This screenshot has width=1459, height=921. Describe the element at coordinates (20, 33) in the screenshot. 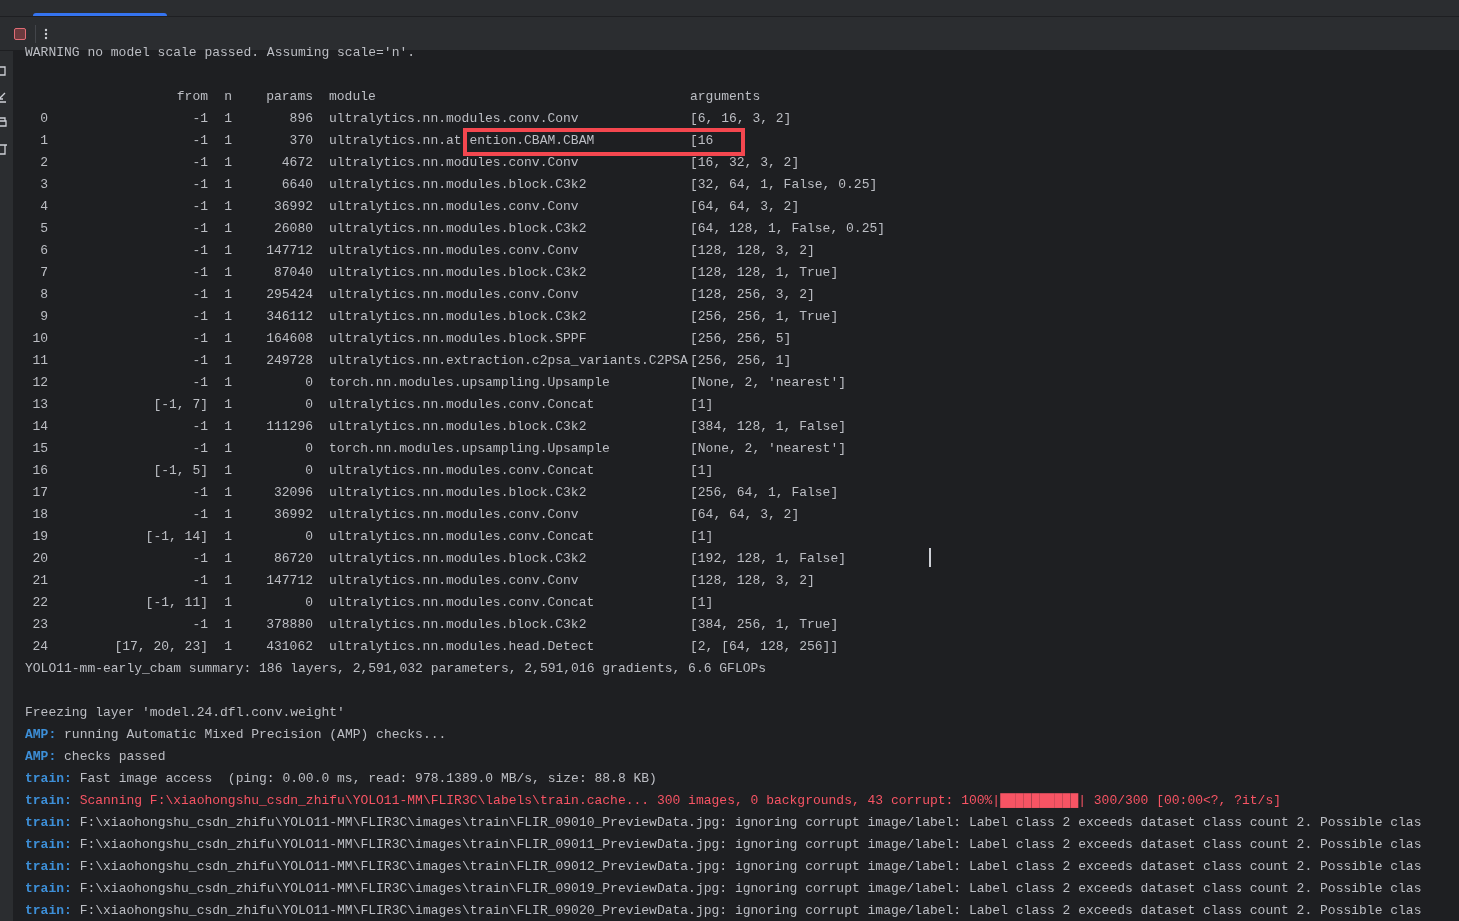

I see `stop-button` at that location.